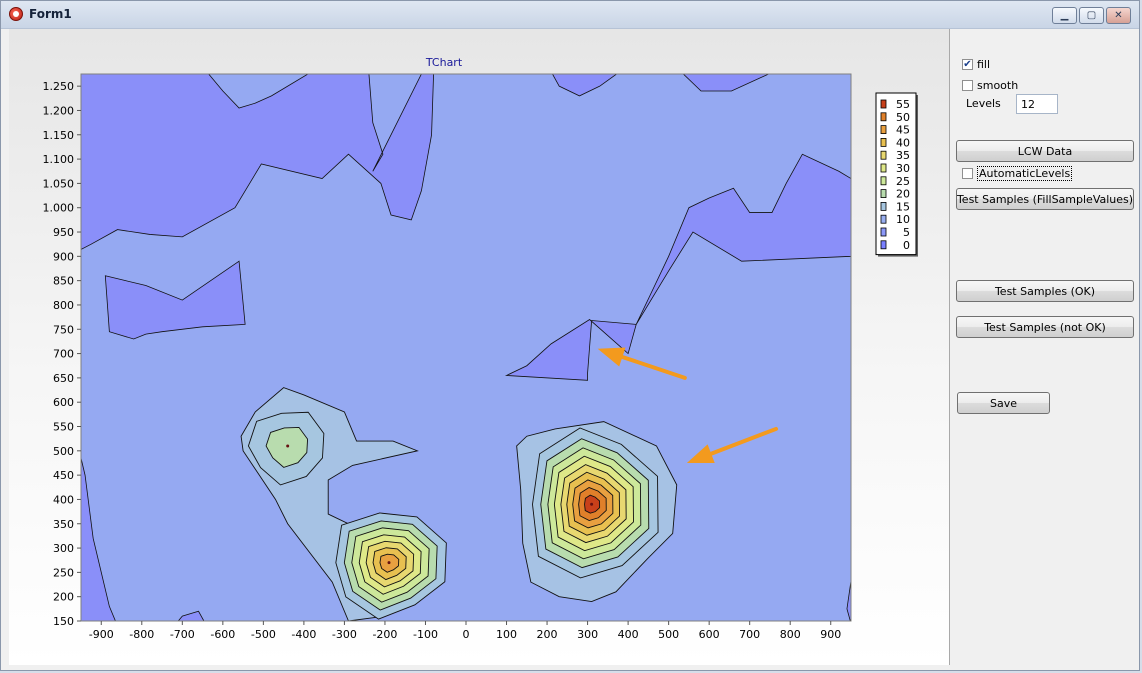 The height and width of the screenshot is (673, 1142). What do you see at coordinates (903, 155) in the screenshot?
I see `legend-label: 35` at bounding box center [903, 155].